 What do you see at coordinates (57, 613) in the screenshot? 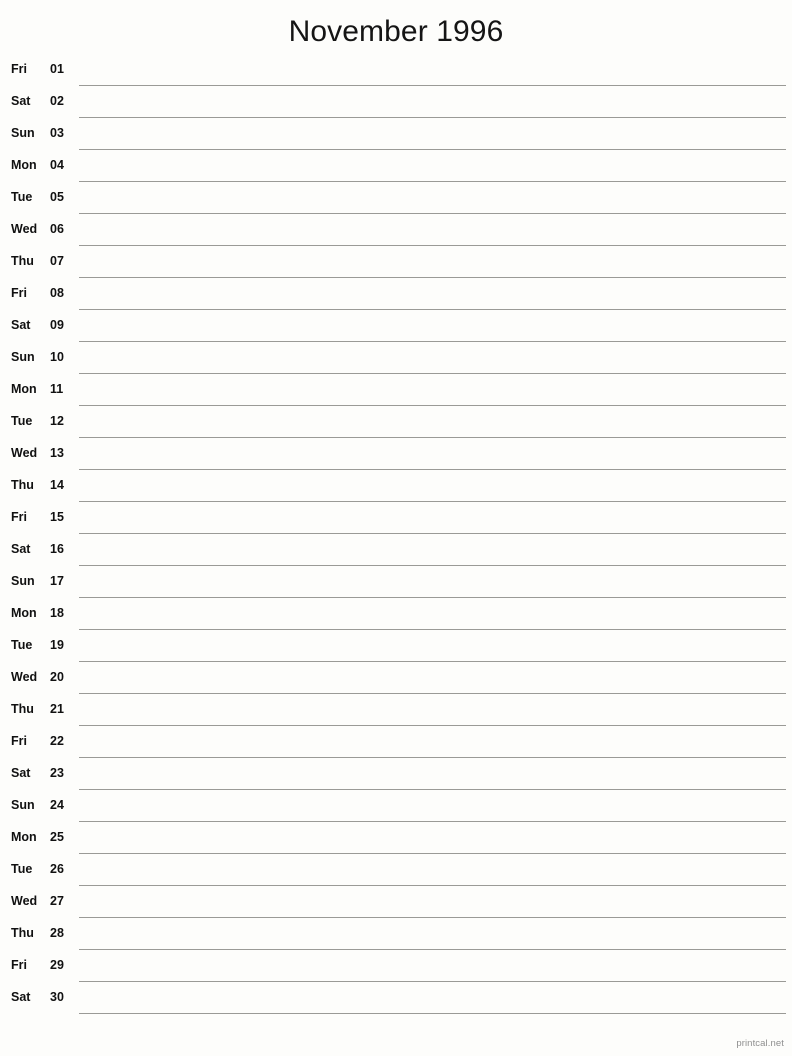
I see `day-number-label: 18` at bounding box center [57, 613].